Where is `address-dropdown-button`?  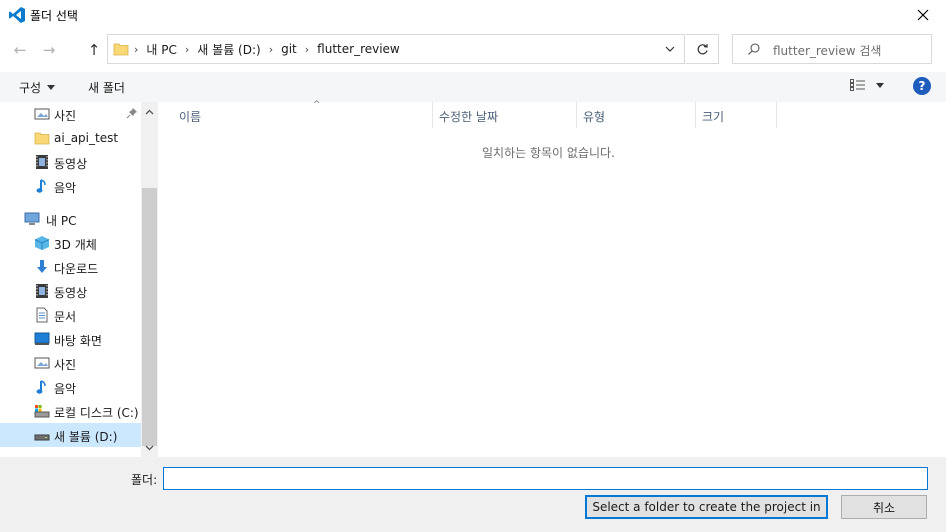 address-dropdown-button is located at coordinates (670, 49).